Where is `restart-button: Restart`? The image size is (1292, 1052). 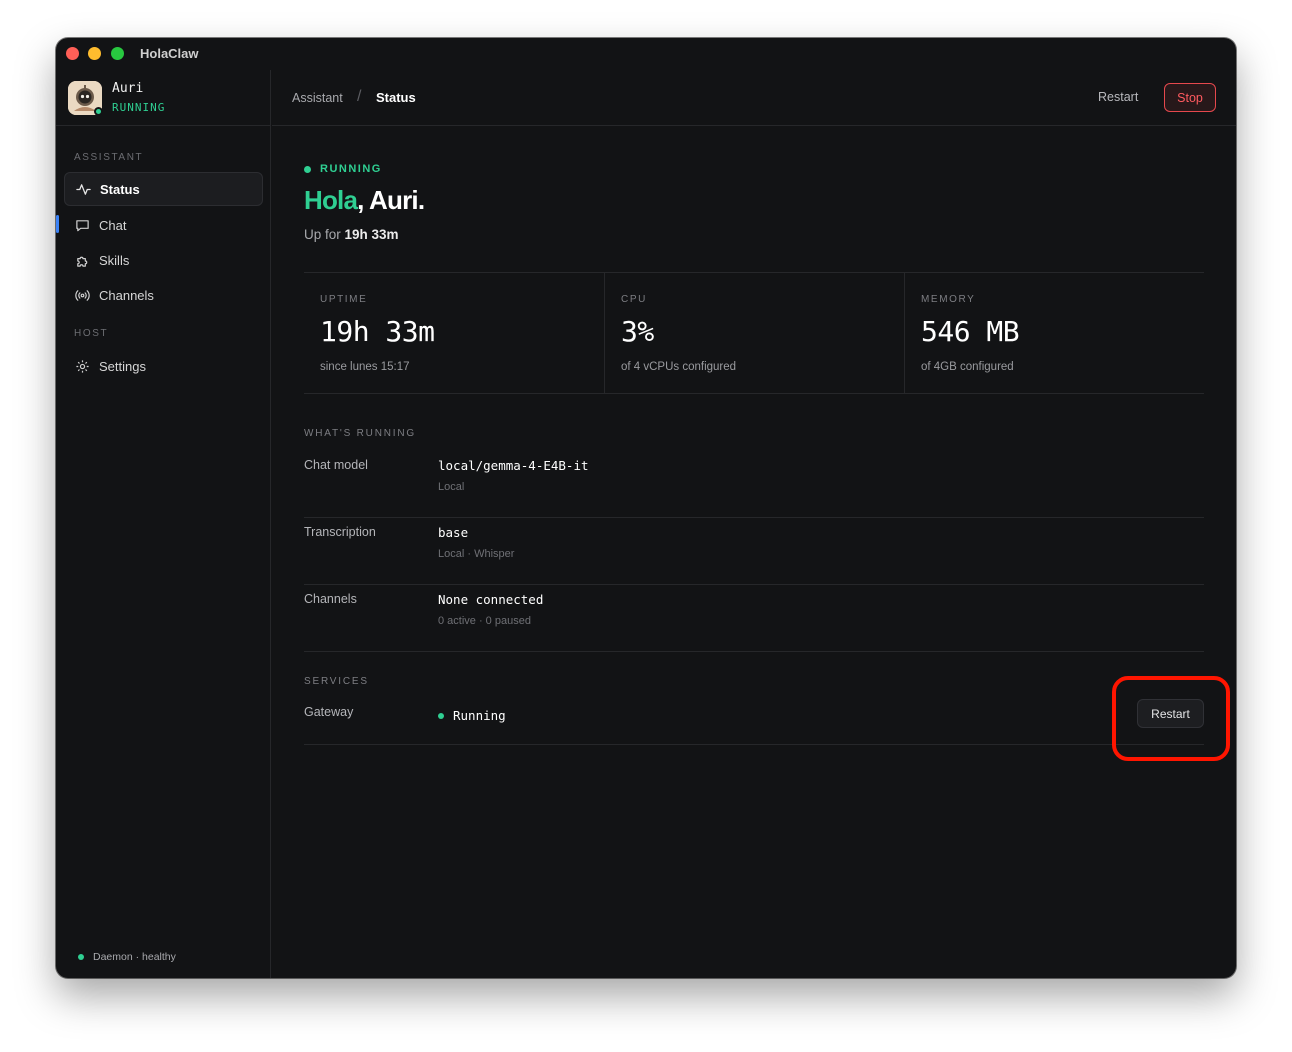
restart-button: Restart is located at coordinates (1118, 97).